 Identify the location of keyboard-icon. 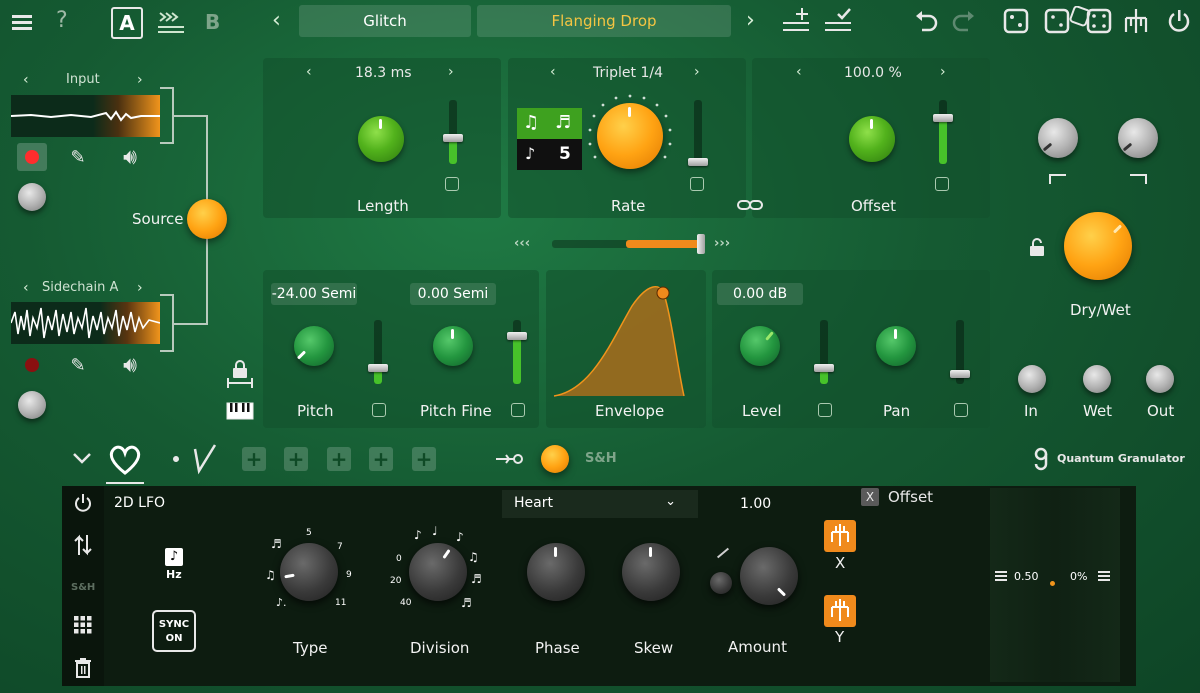
(240, 411).